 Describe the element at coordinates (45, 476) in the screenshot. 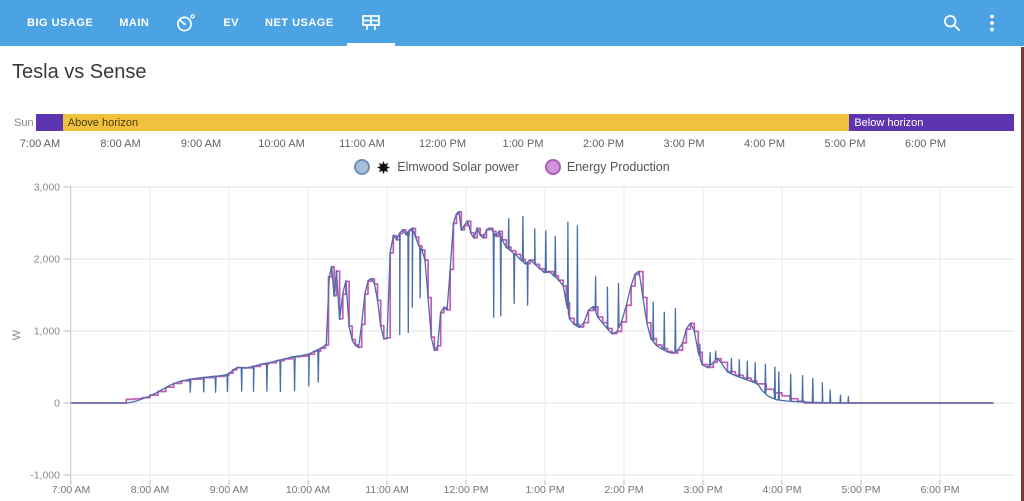

I see `y-tick-label: -1,000` at that location.